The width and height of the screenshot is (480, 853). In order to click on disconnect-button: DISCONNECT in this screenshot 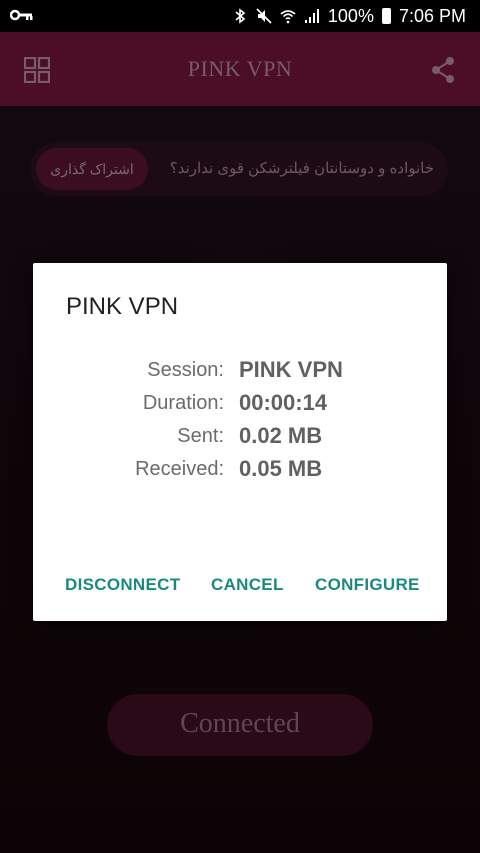, I will do `click(122, 585)`.